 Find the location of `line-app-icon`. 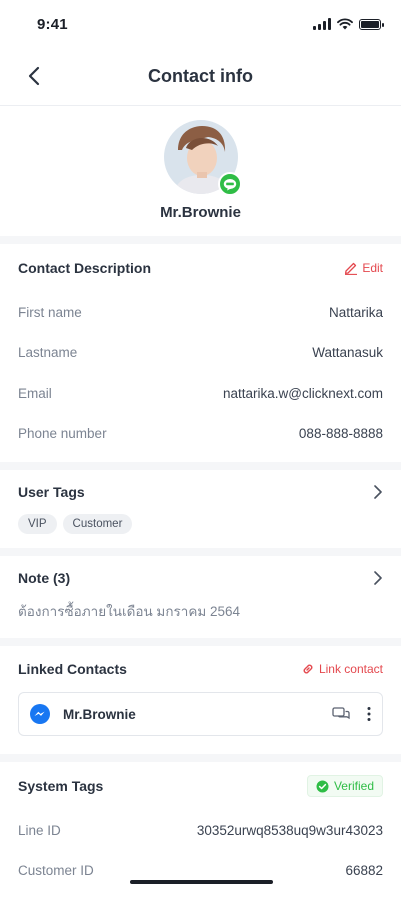

line-app-icon is located at coordinates (229, 184).